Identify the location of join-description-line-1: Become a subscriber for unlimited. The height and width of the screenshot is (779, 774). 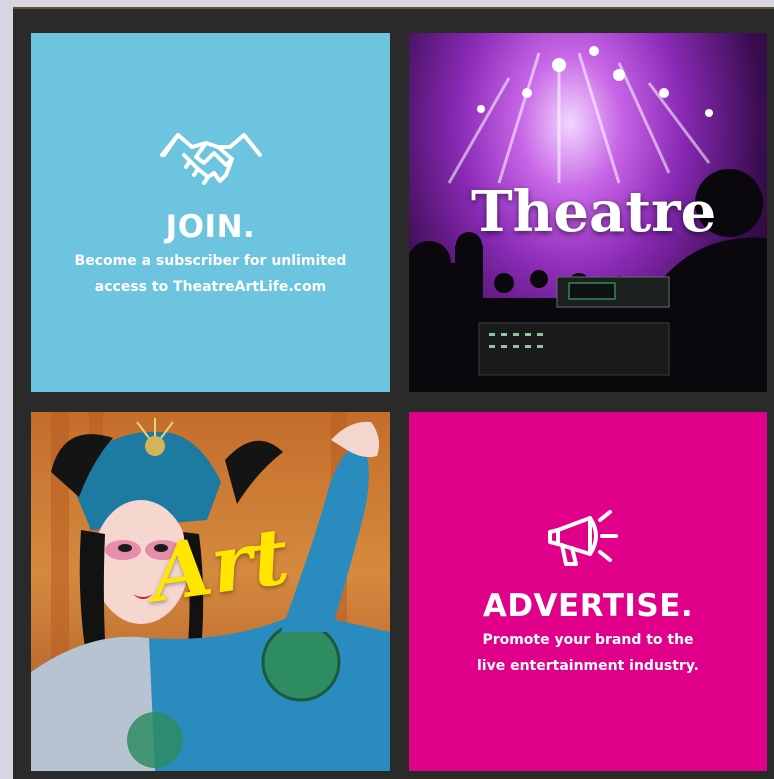
(210, 261).